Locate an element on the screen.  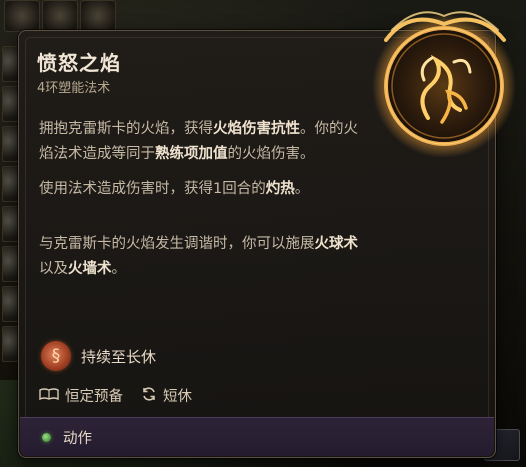
keyword-term: 熟练项加值 is located at coordinates (191, 154).